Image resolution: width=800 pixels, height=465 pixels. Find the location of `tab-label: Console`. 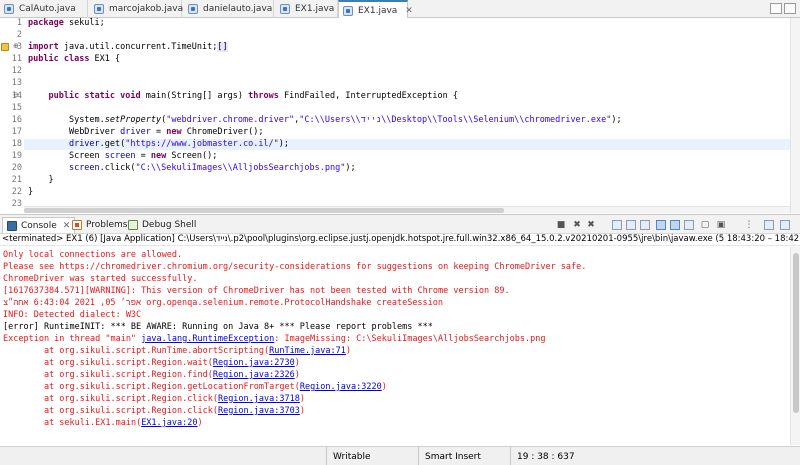

tab-label: Console is located at coordinates (39, 225).